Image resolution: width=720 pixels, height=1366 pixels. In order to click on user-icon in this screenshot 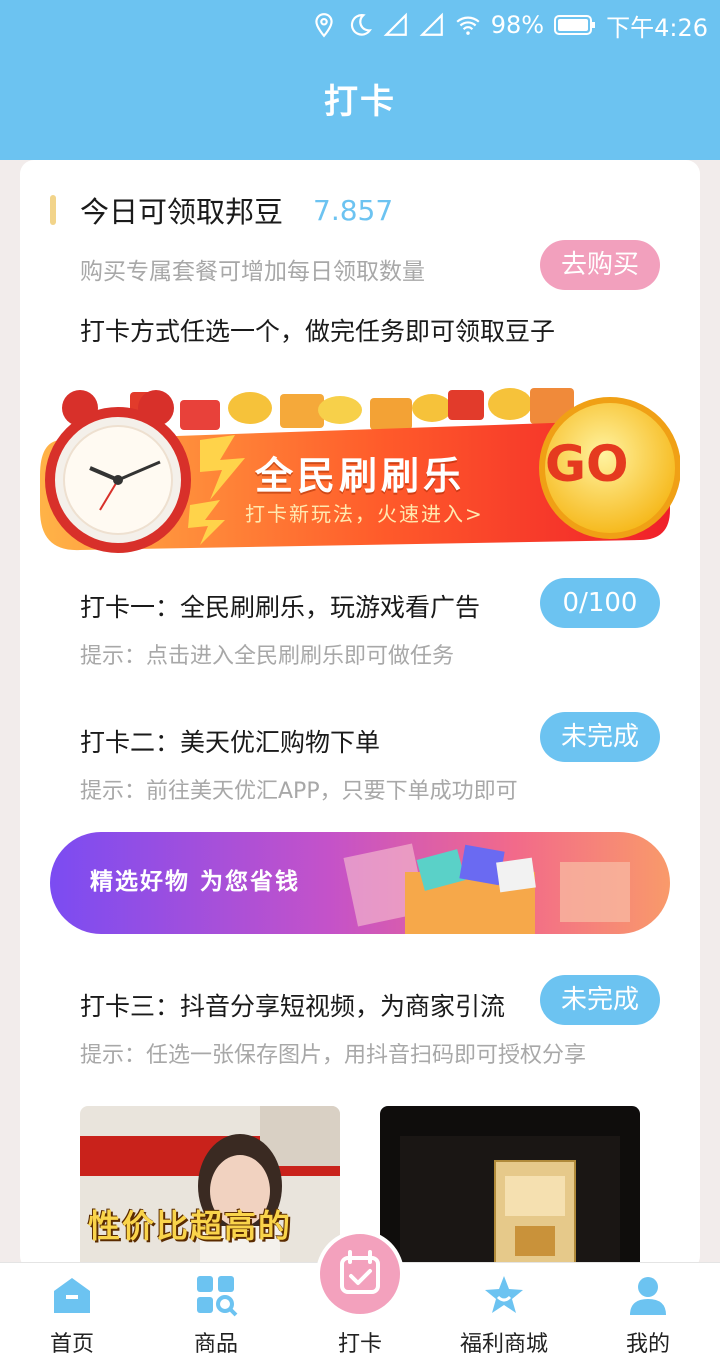, I will do `click(648, 1296)`.